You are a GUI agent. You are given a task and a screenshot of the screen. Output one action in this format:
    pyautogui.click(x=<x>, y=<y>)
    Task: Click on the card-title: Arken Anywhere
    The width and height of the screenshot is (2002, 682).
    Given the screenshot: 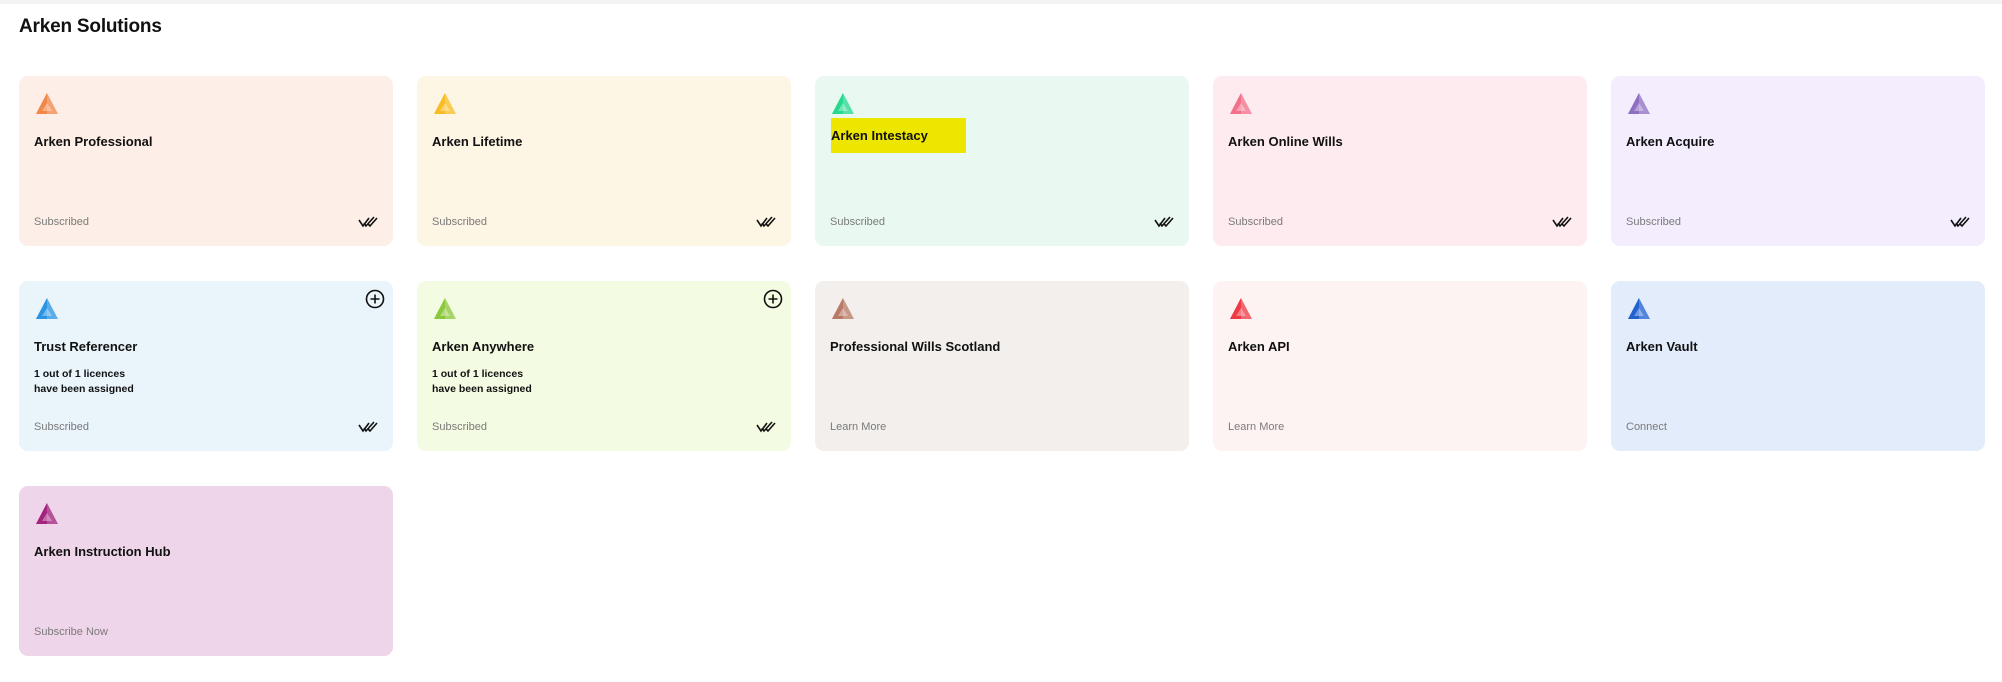 What is the action you would take?
    pyautogui.click(x=483, y=346)
    